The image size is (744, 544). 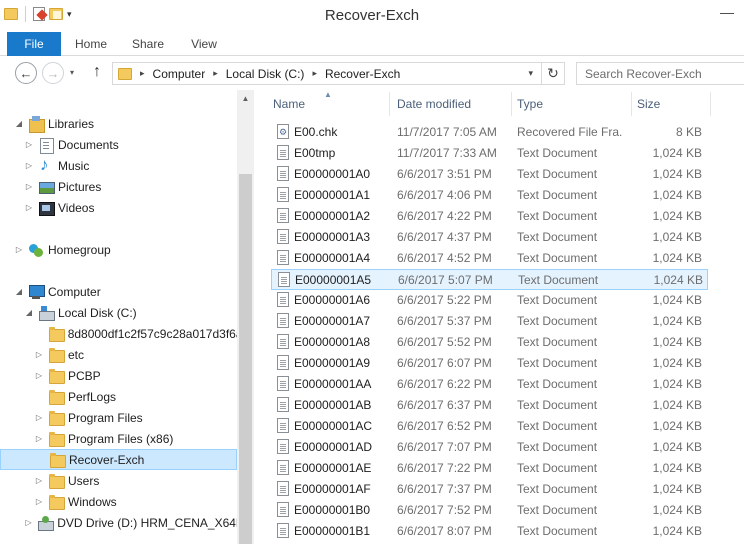 What do you see at coordinates (434, 104) in the screenshot?
I see `column-header-date-modified: Date modified` at bounding box center [434, 104].